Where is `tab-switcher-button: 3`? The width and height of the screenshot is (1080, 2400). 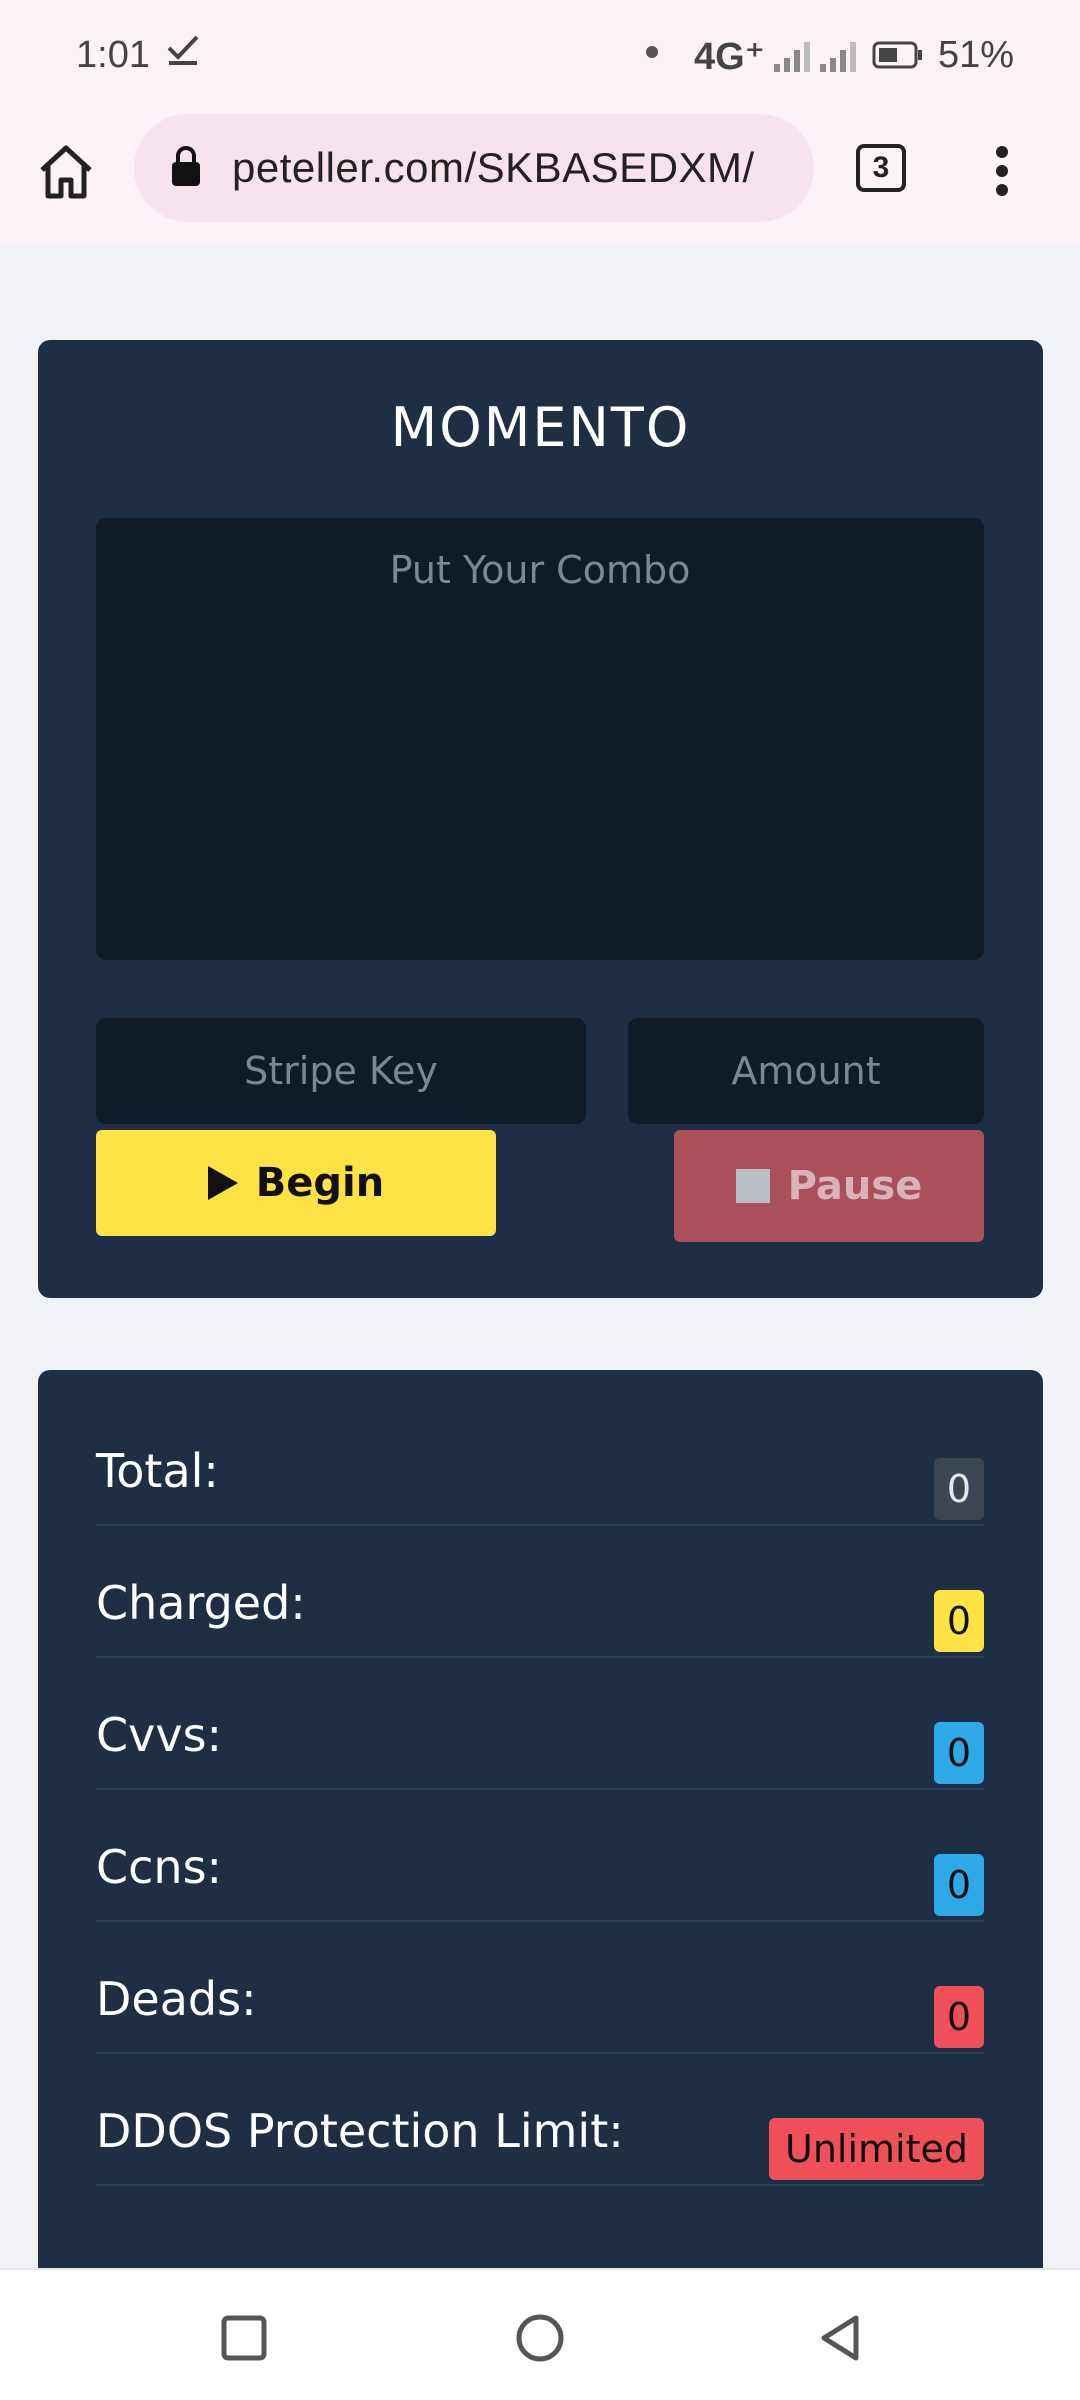
tab-switcher-button: 3 is located at coordinates (881, 168).